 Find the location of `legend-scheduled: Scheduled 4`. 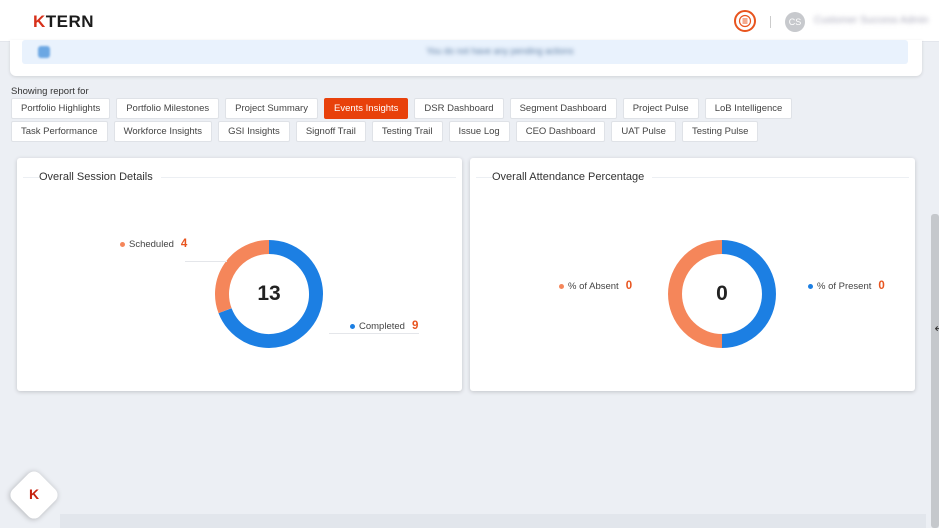

legend-scheduled: Scheduled 4 is located at coordinates (153, 244).